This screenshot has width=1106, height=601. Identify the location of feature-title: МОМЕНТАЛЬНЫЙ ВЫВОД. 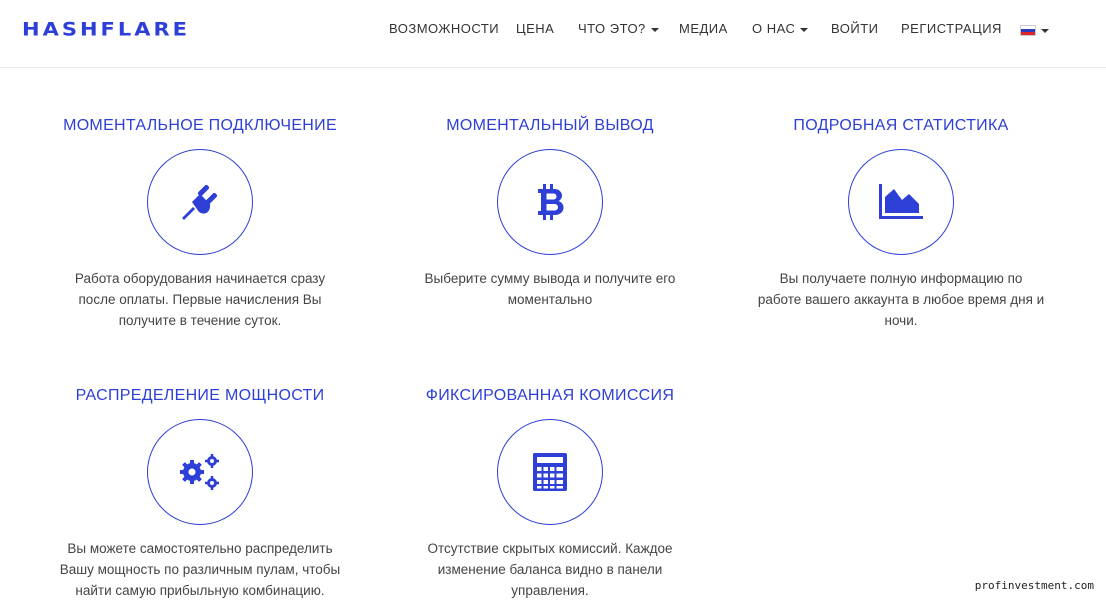
(550, 125).